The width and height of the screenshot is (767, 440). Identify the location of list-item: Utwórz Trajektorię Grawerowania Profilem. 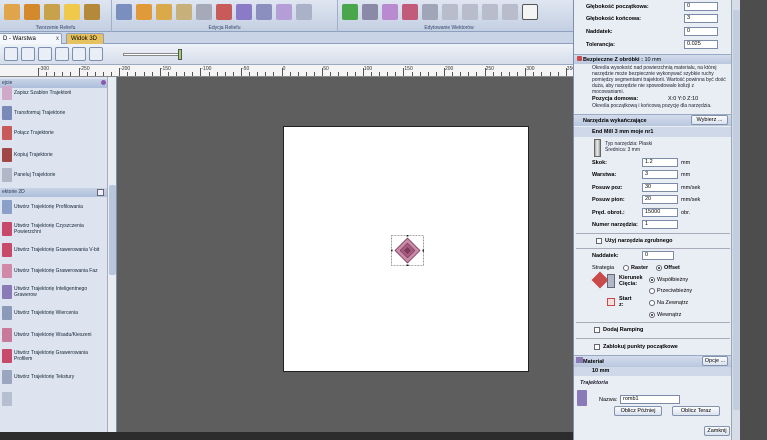
(53, 356).